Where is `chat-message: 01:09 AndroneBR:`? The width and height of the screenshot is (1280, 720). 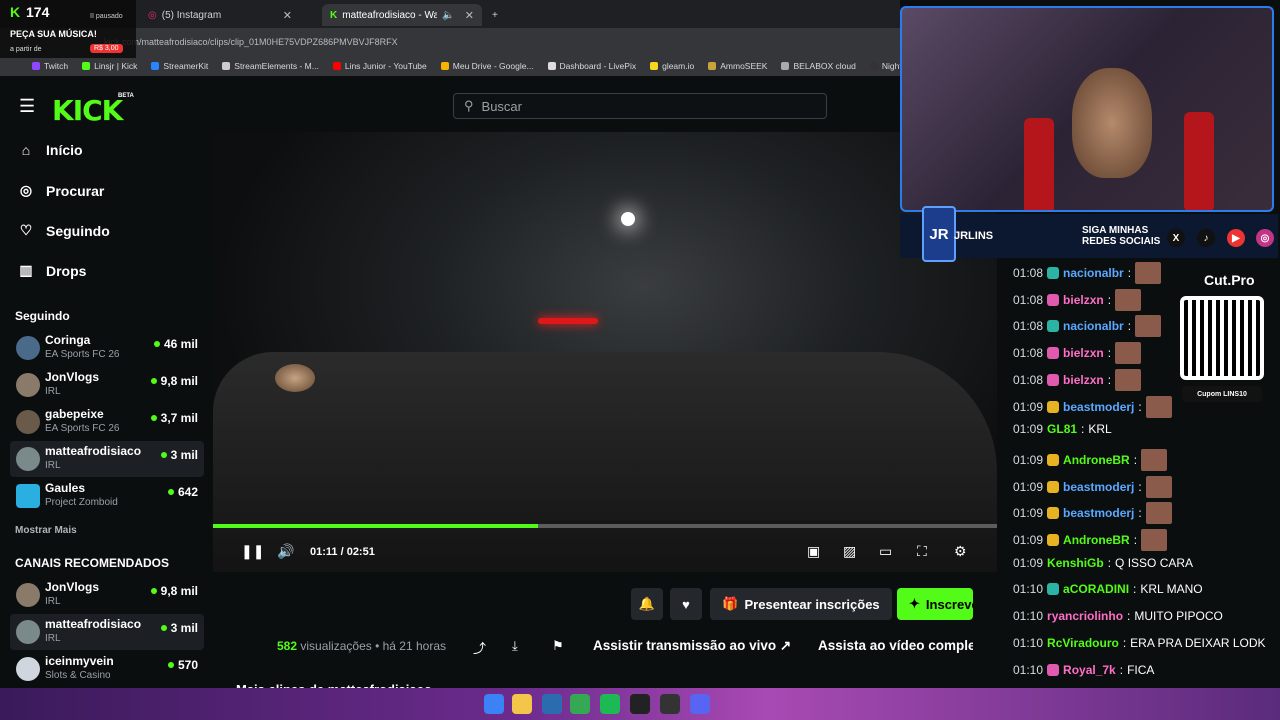 chat-message: 01:09 AndroneBR: is located at coordinates (1090, 459).